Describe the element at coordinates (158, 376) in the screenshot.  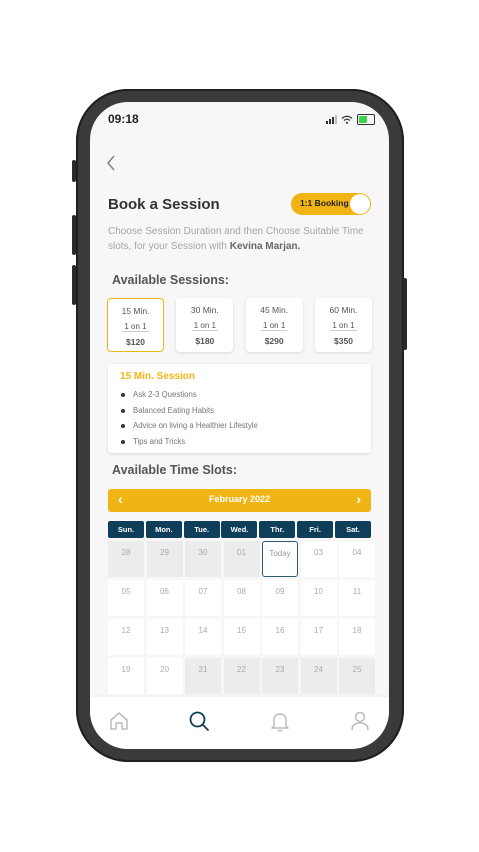
I see `session-detail-title: 15 Min. Session` at that location.